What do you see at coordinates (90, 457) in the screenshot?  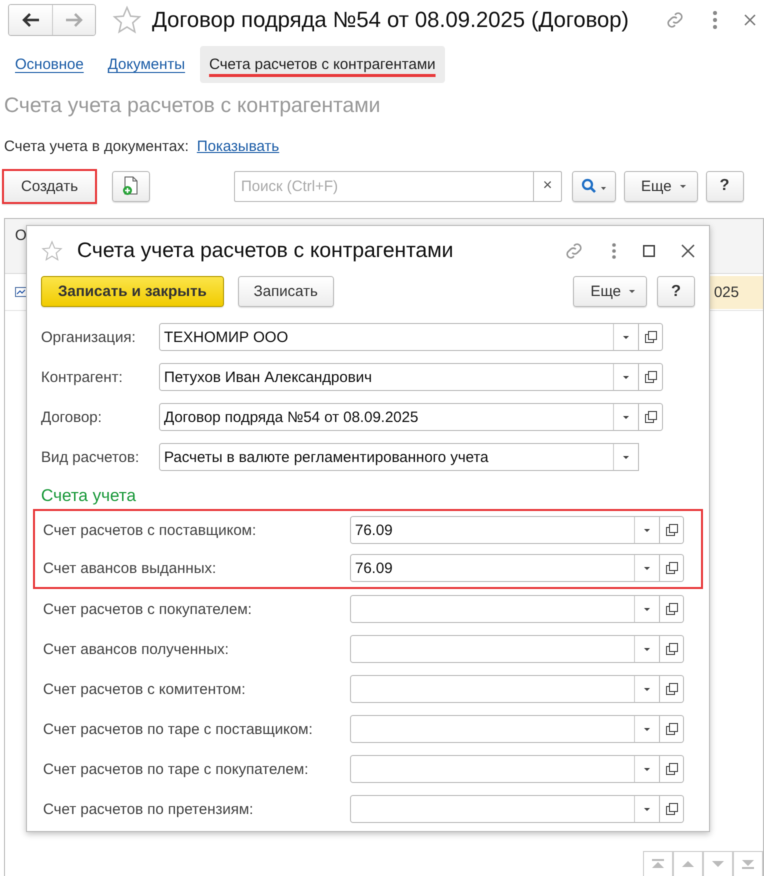 I see `field-label: Вид расчетов:` at bounding box center [90, 457].